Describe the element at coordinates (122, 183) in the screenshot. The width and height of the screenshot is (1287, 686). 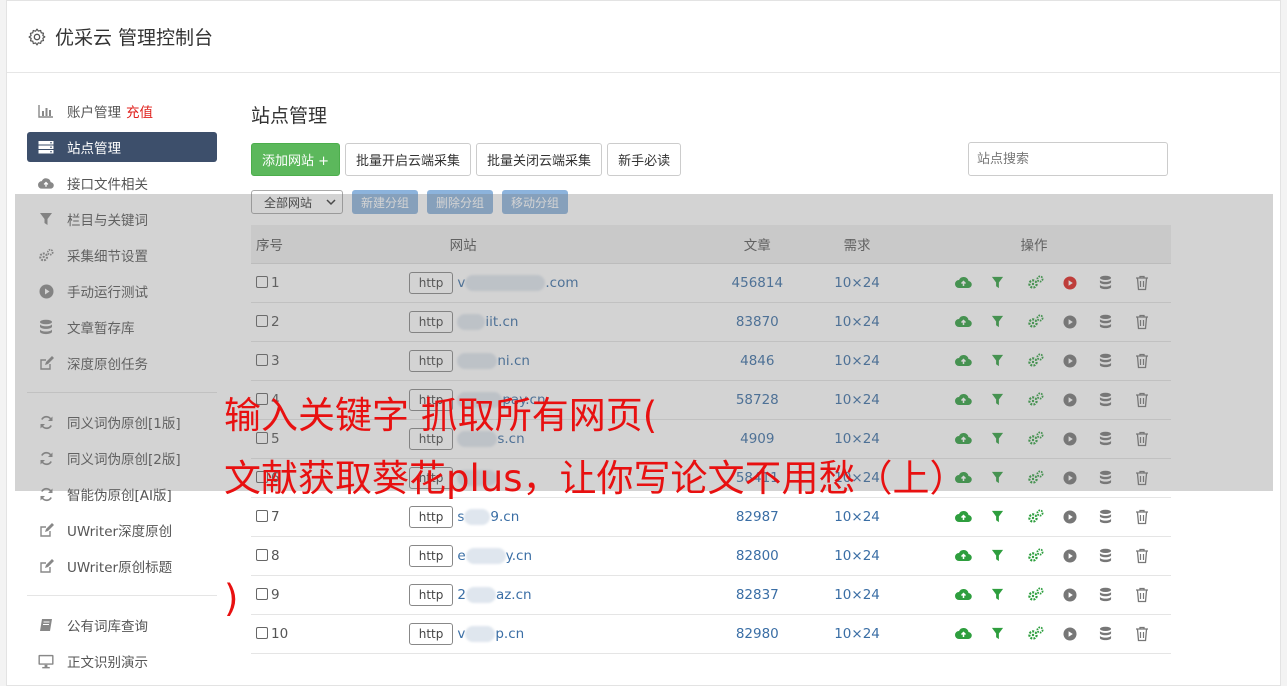
I see `sidebar-item-items-2: 接口文件相关` at that location.